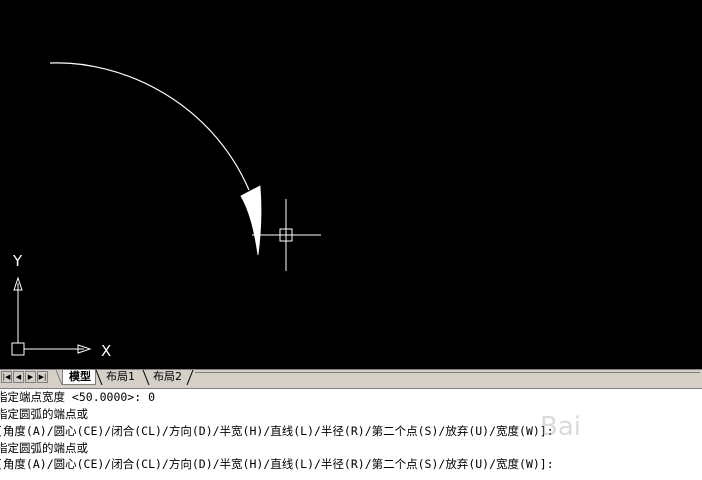 The image size is (702, 480). What do you see at coordinates (58, 377) in the screenshot?
I see `tab-model-left-edge` at bounding box center [58, 377].